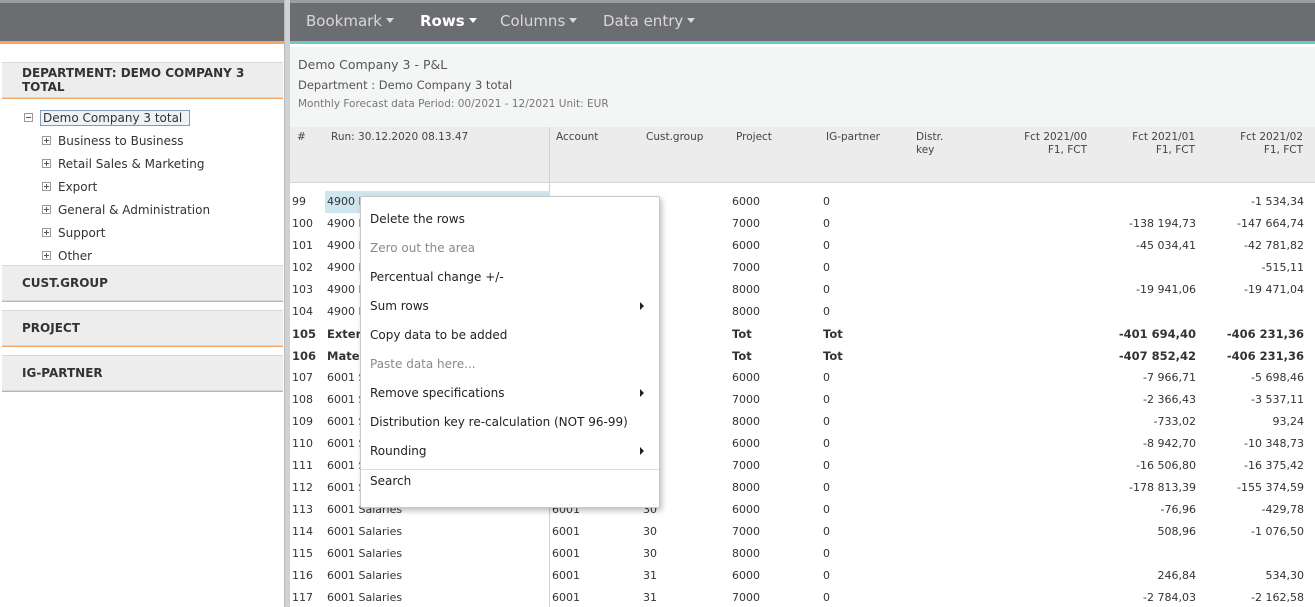  I want to click on cell-fct-2021-01: -8 942,70, so click(1146, 443).